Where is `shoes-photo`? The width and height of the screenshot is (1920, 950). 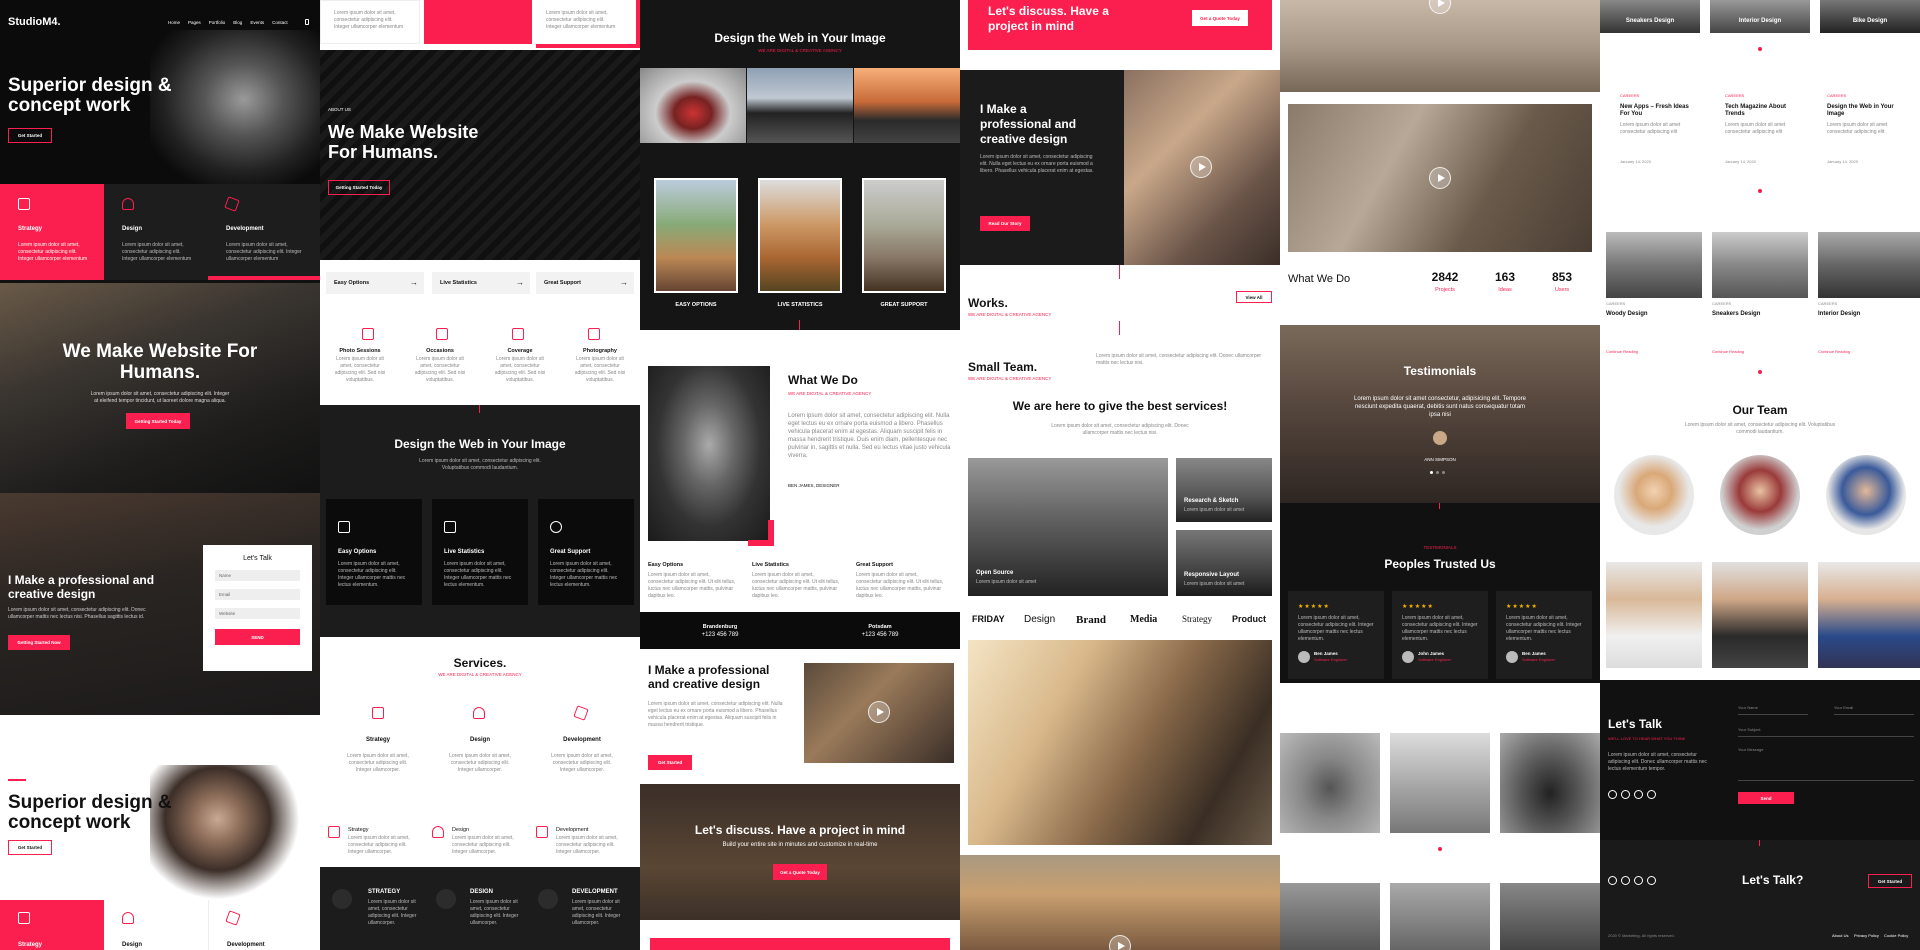 shoes-photo is located at coordinates (1330, 783).